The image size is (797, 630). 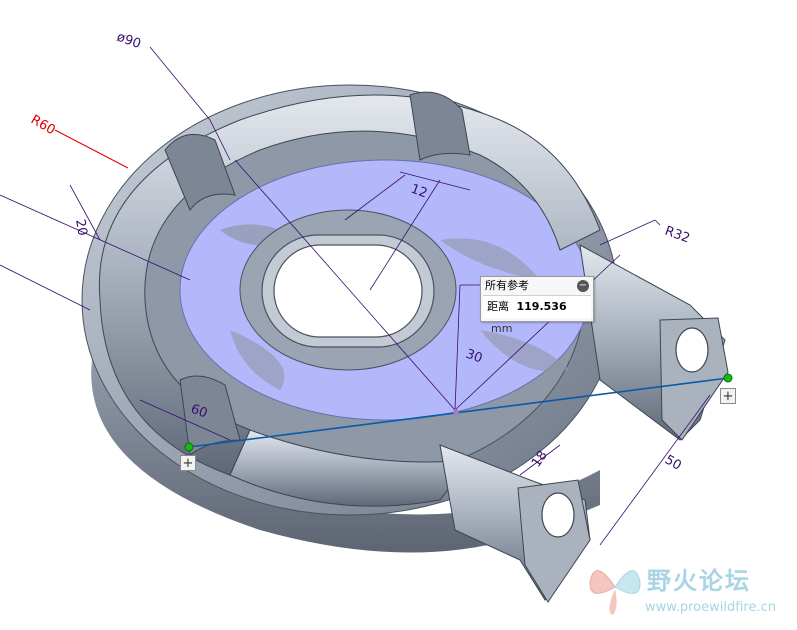 What do you see at coordinates (129, 41) in the screenshot?
I see `dim-dia90: ø90` at bounding box center [129, 41].